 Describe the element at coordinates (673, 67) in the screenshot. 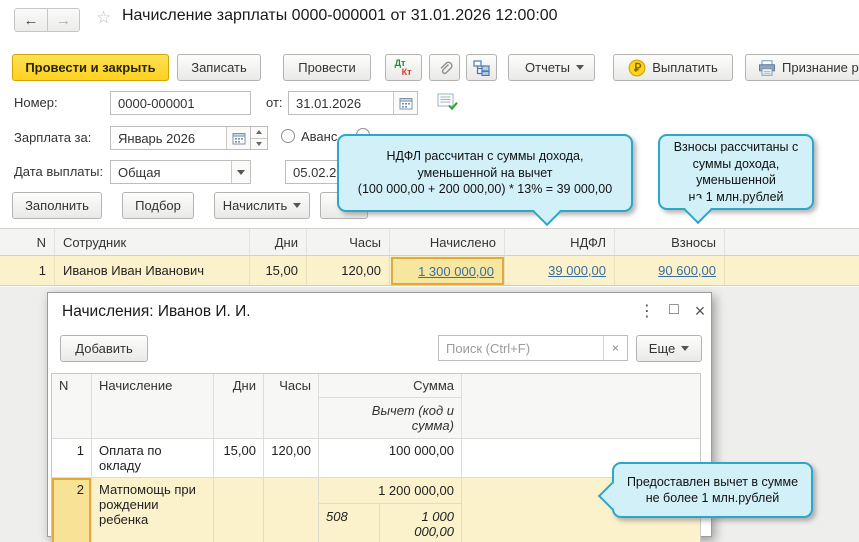

I see `pay-button: Выплатить` at that location.